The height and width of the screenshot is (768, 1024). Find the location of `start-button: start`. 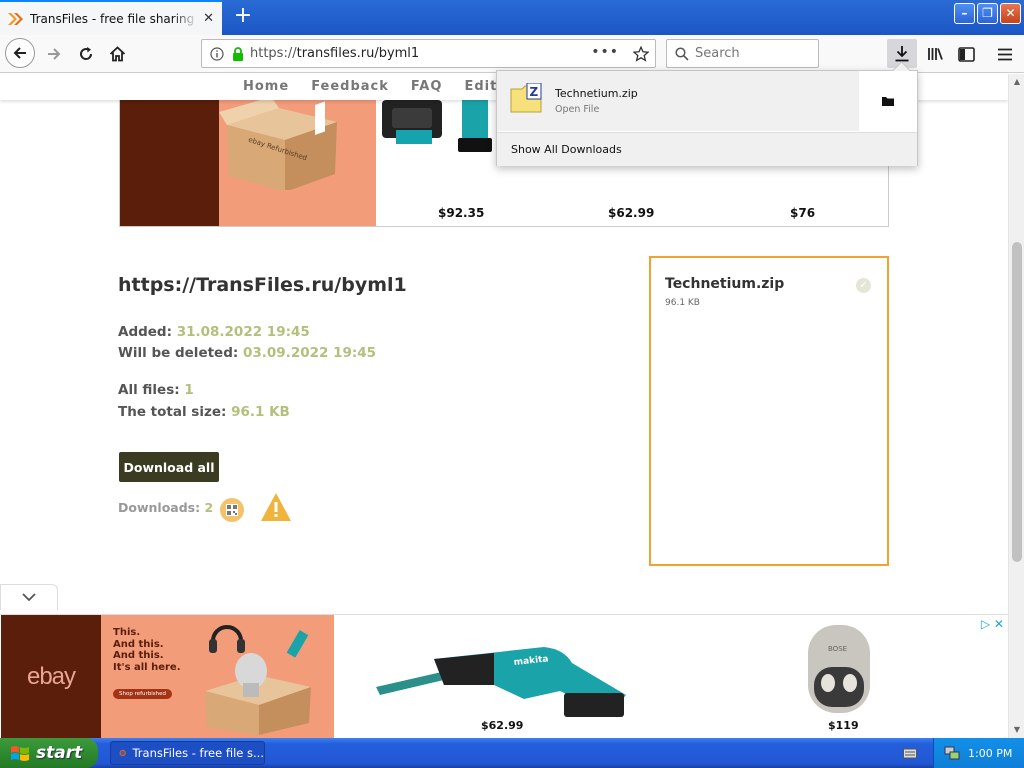

start-button: start is located at coordinates (49, 753).